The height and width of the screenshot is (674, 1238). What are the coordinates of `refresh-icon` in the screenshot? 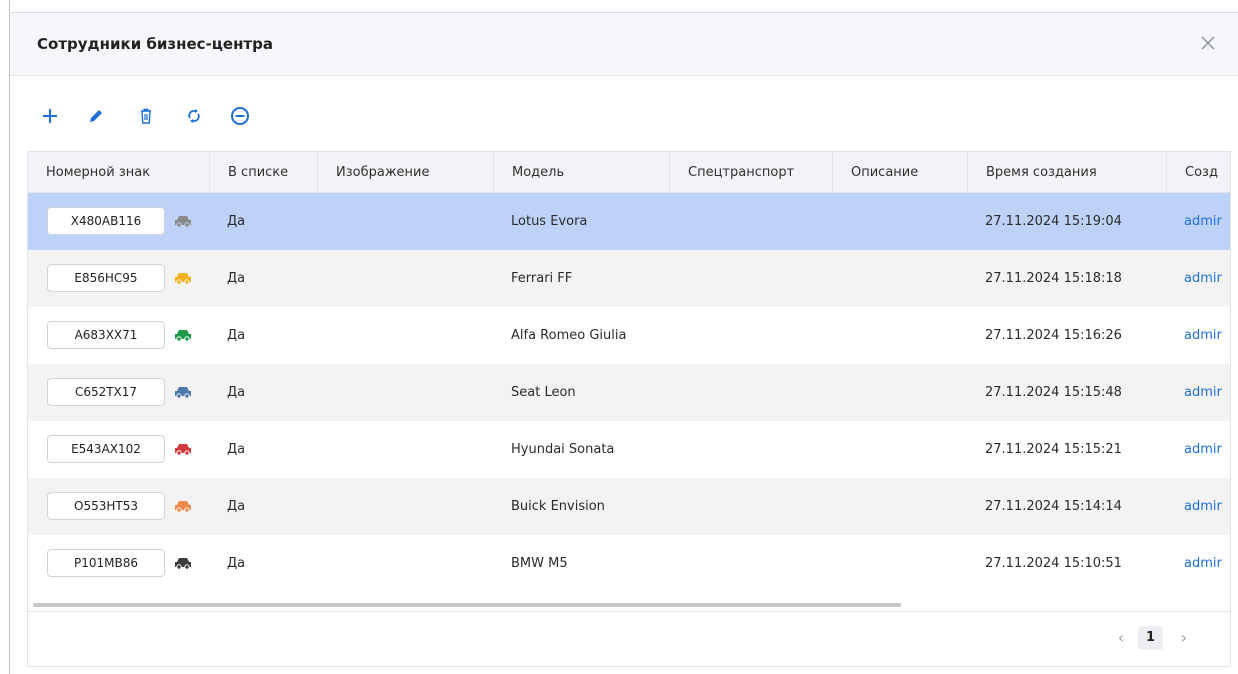 It's located at (194, 116).